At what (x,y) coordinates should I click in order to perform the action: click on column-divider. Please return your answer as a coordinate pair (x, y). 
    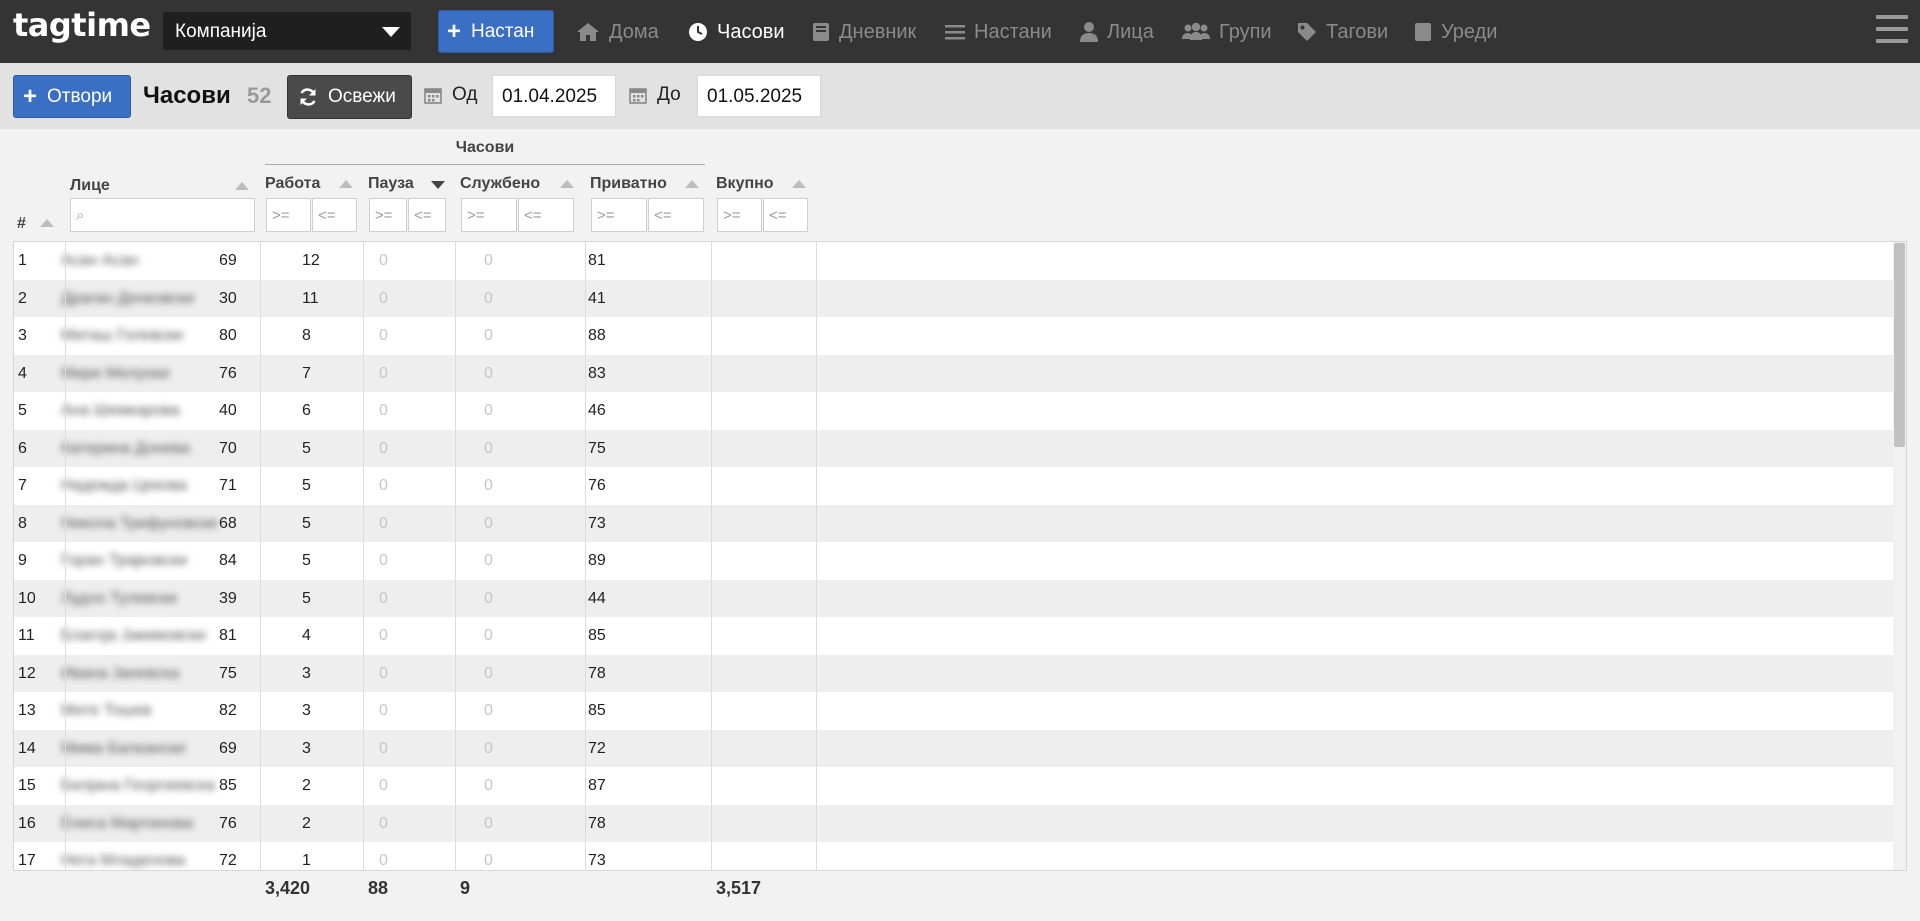
    Looking at the image, I should click on (260, 556).